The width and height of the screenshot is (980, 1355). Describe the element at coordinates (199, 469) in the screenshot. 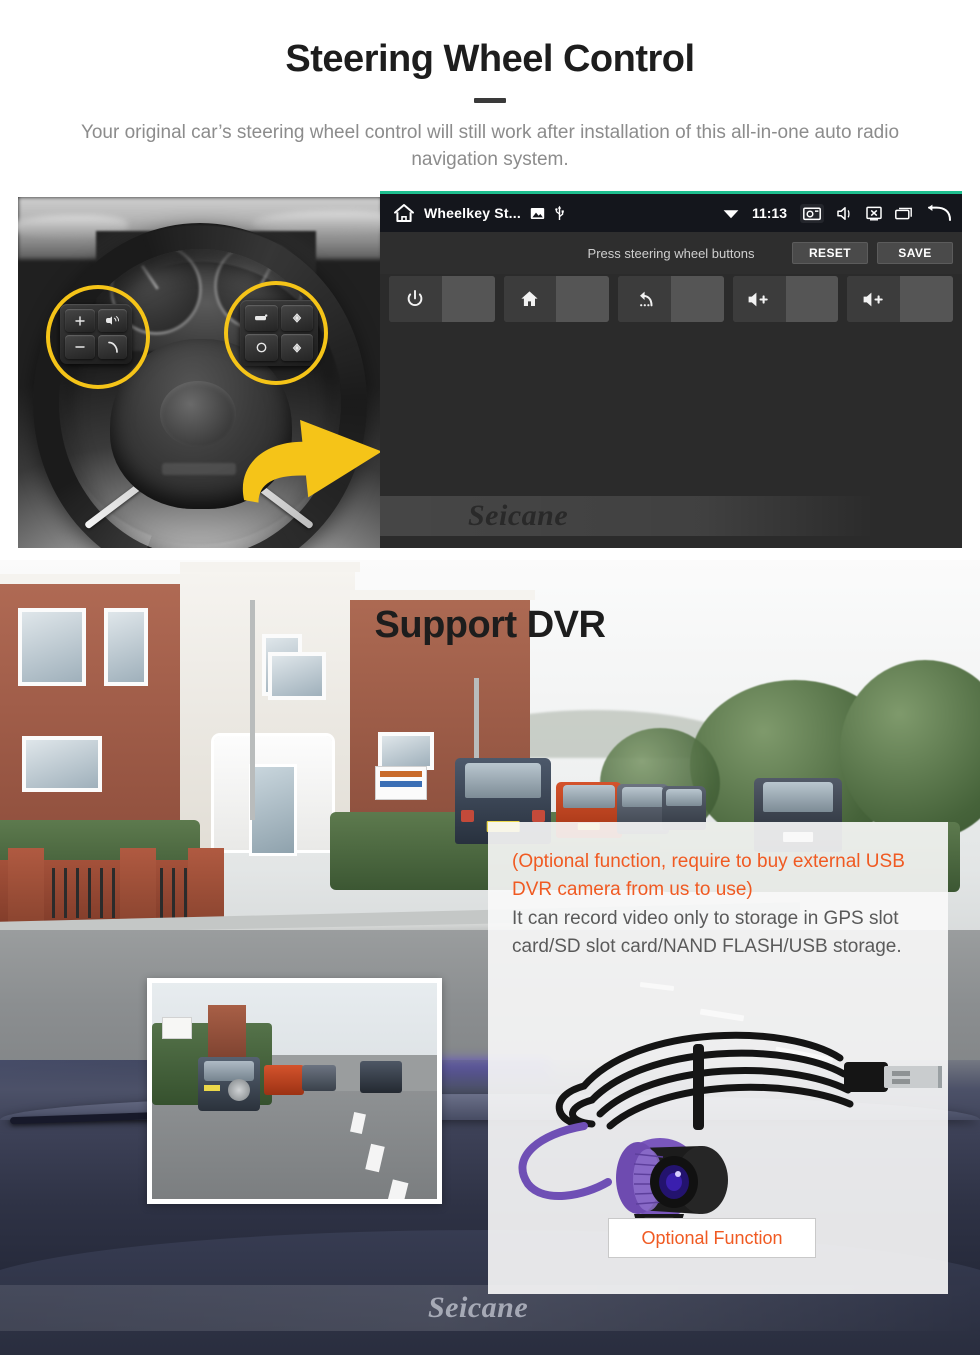

I see `hub-badge` at that location.